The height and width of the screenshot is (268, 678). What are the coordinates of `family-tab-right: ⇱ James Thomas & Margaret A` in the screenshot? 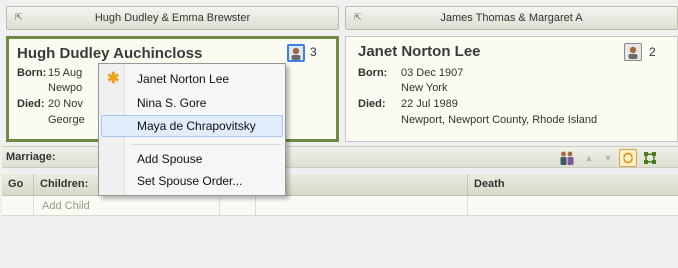 It's located at (511, 18).